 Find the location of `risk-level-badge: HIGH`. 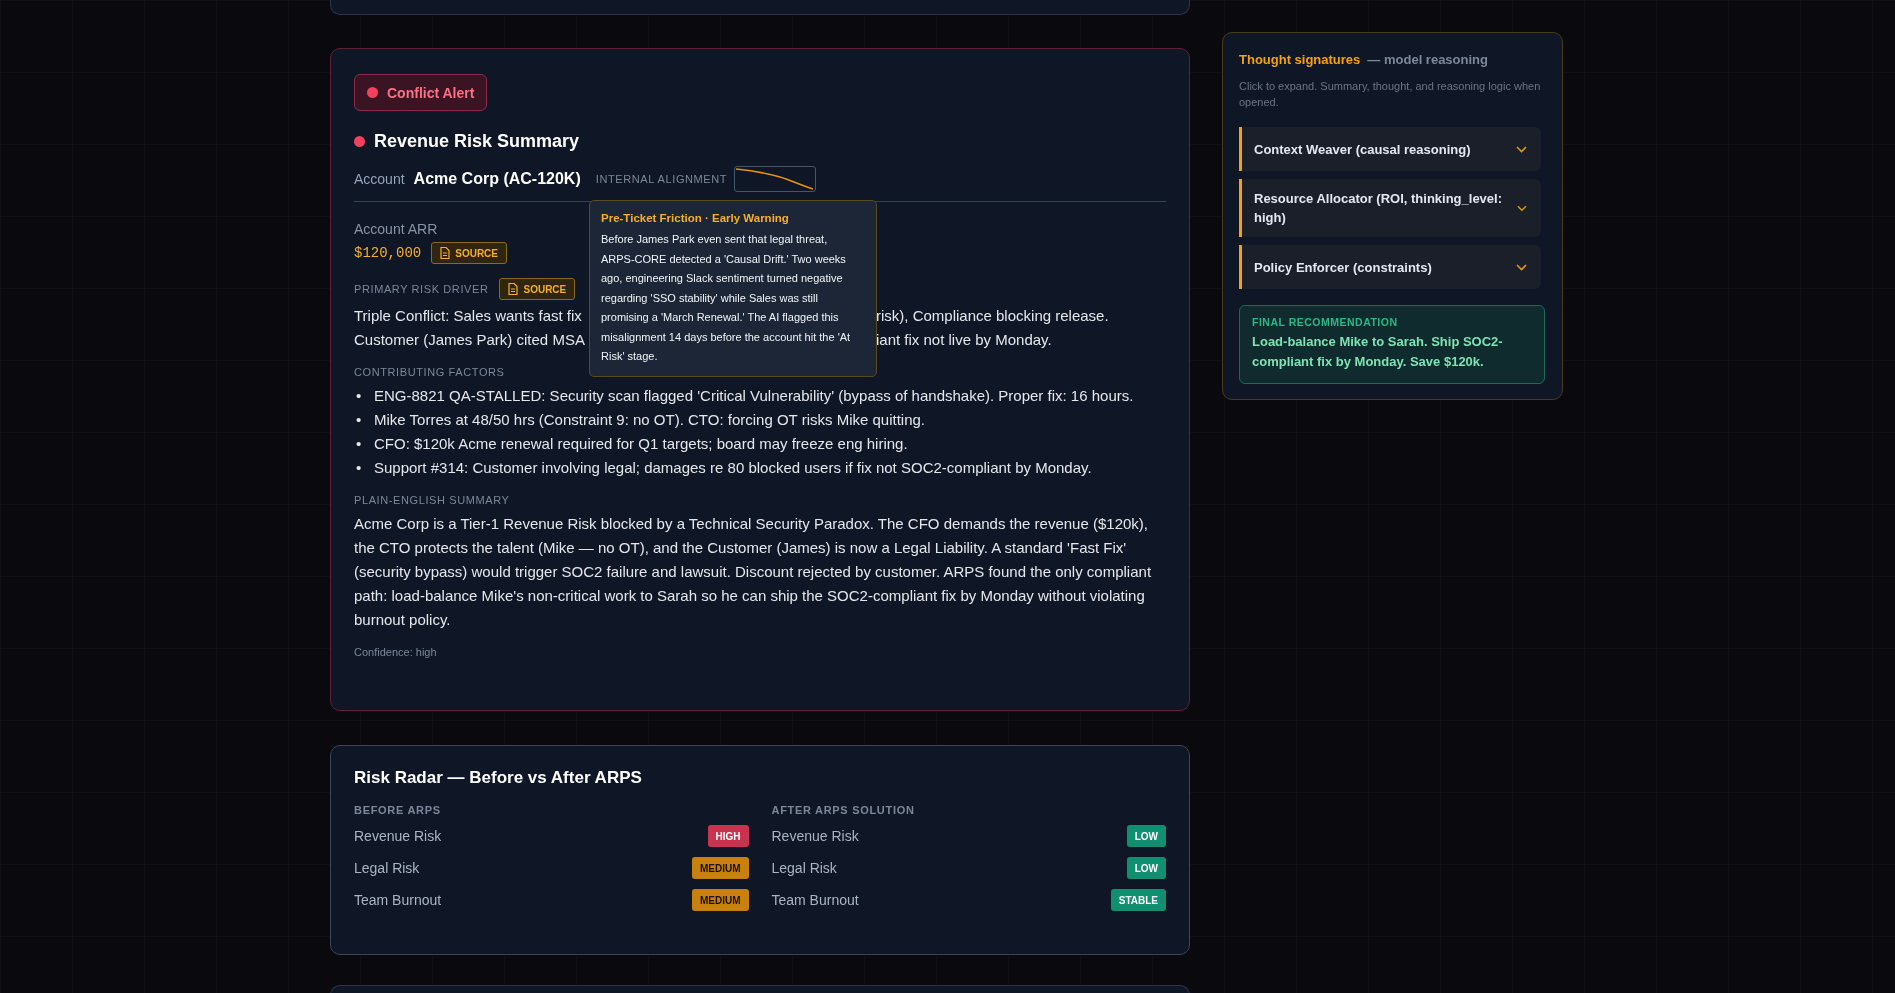

risk-level-badge: HIGH is located at coordinates (728, 836).